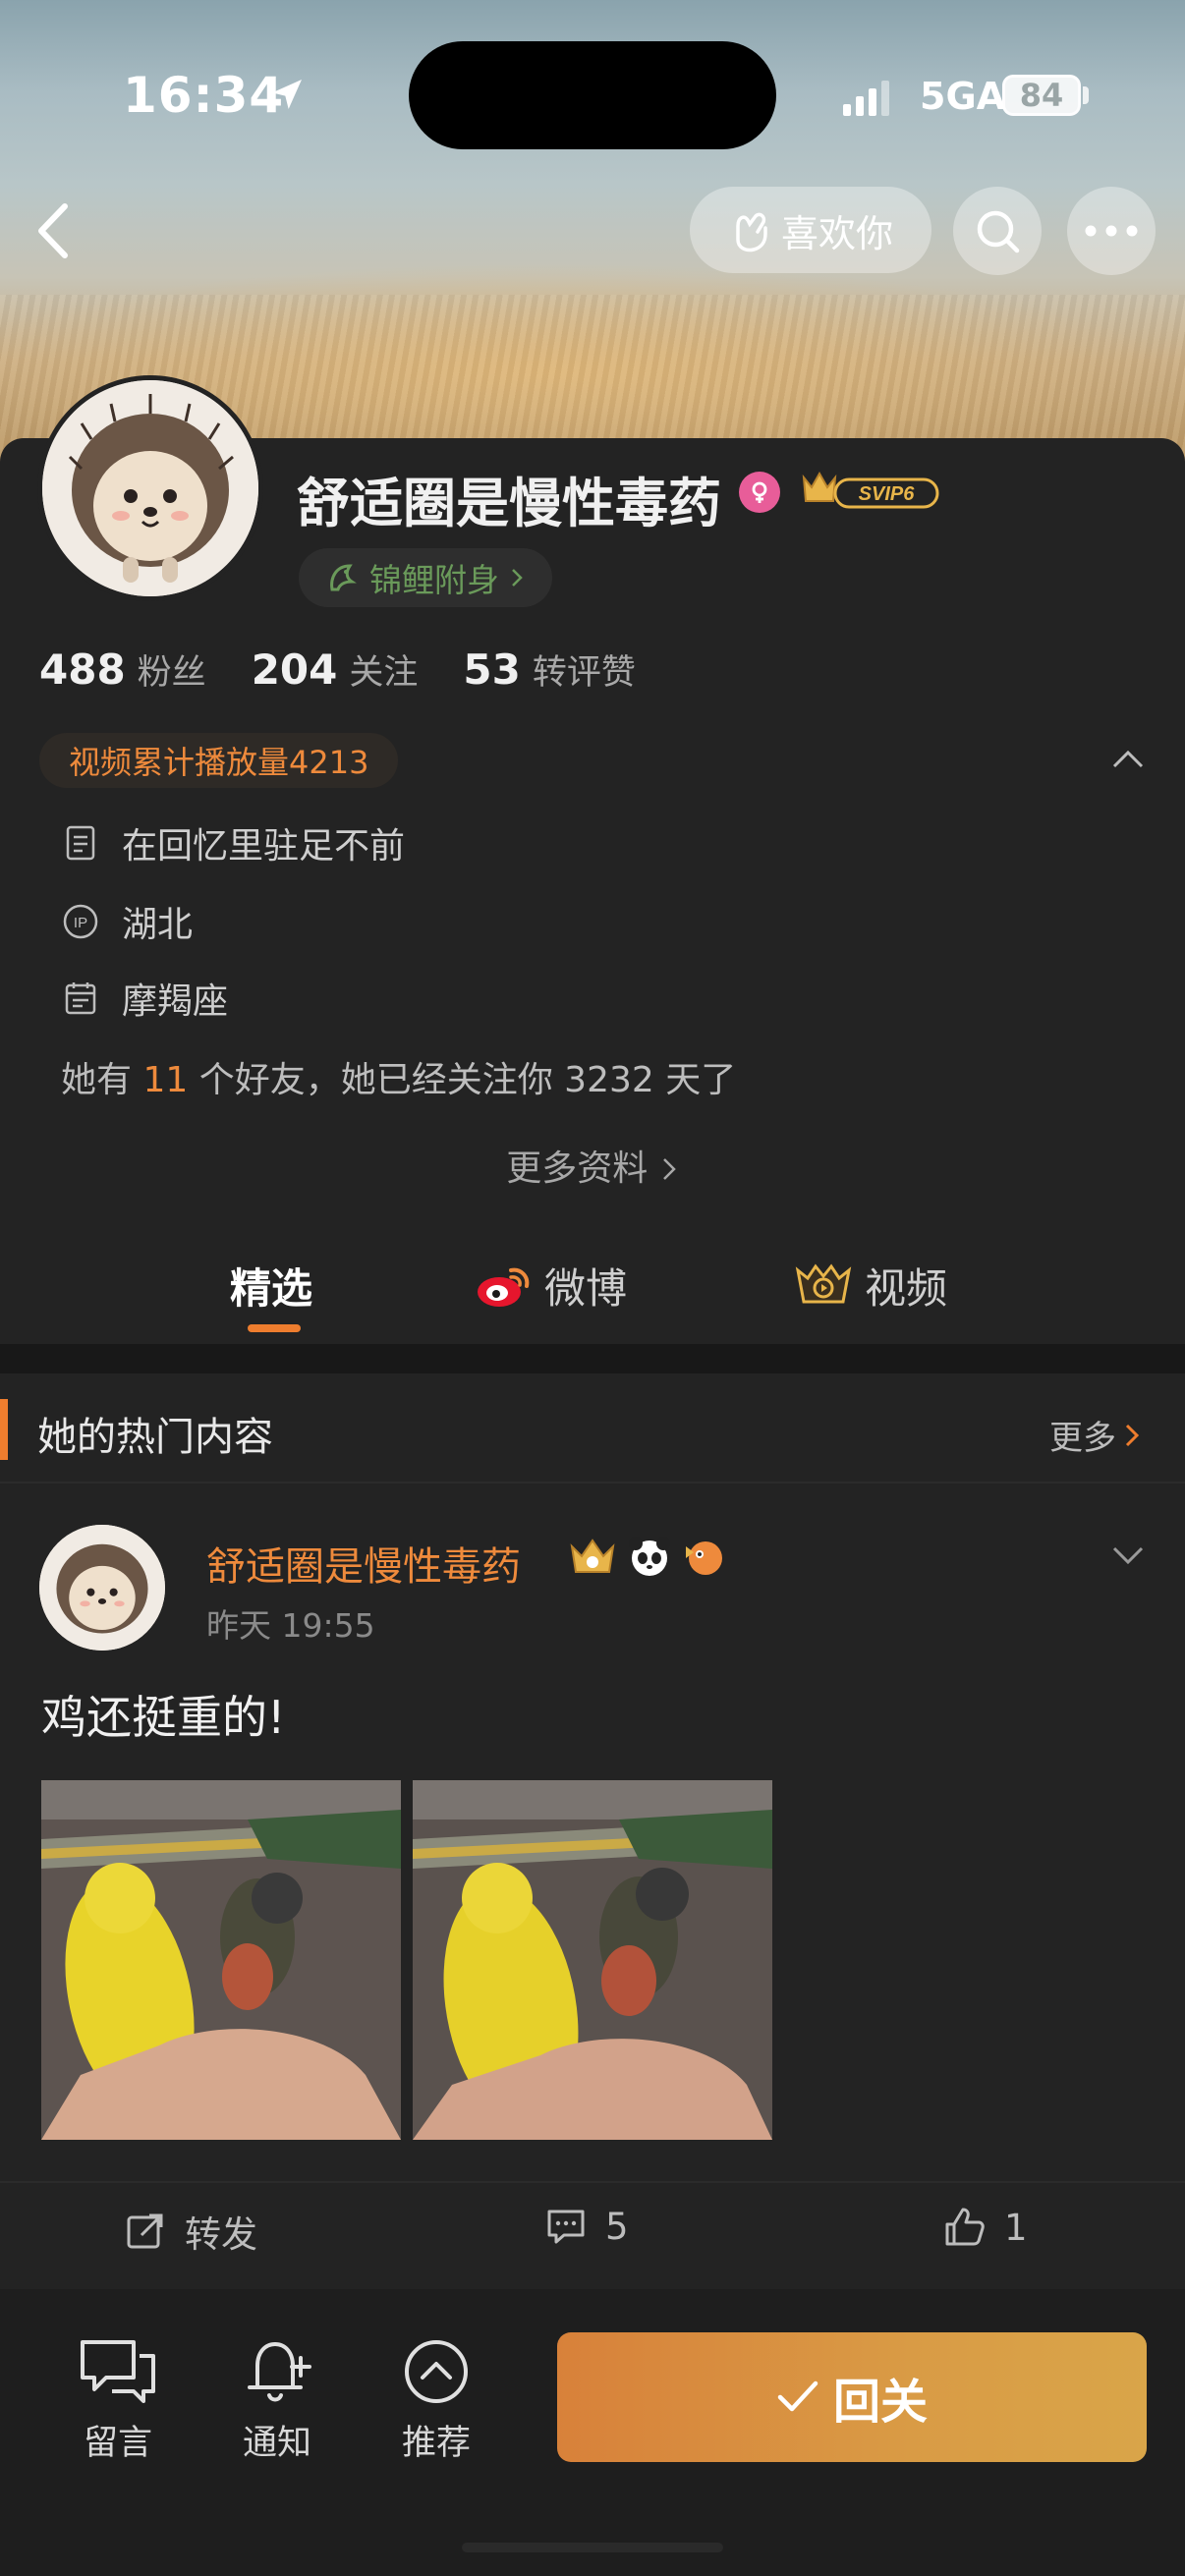  I want to click on avatar, so click(150, 488).